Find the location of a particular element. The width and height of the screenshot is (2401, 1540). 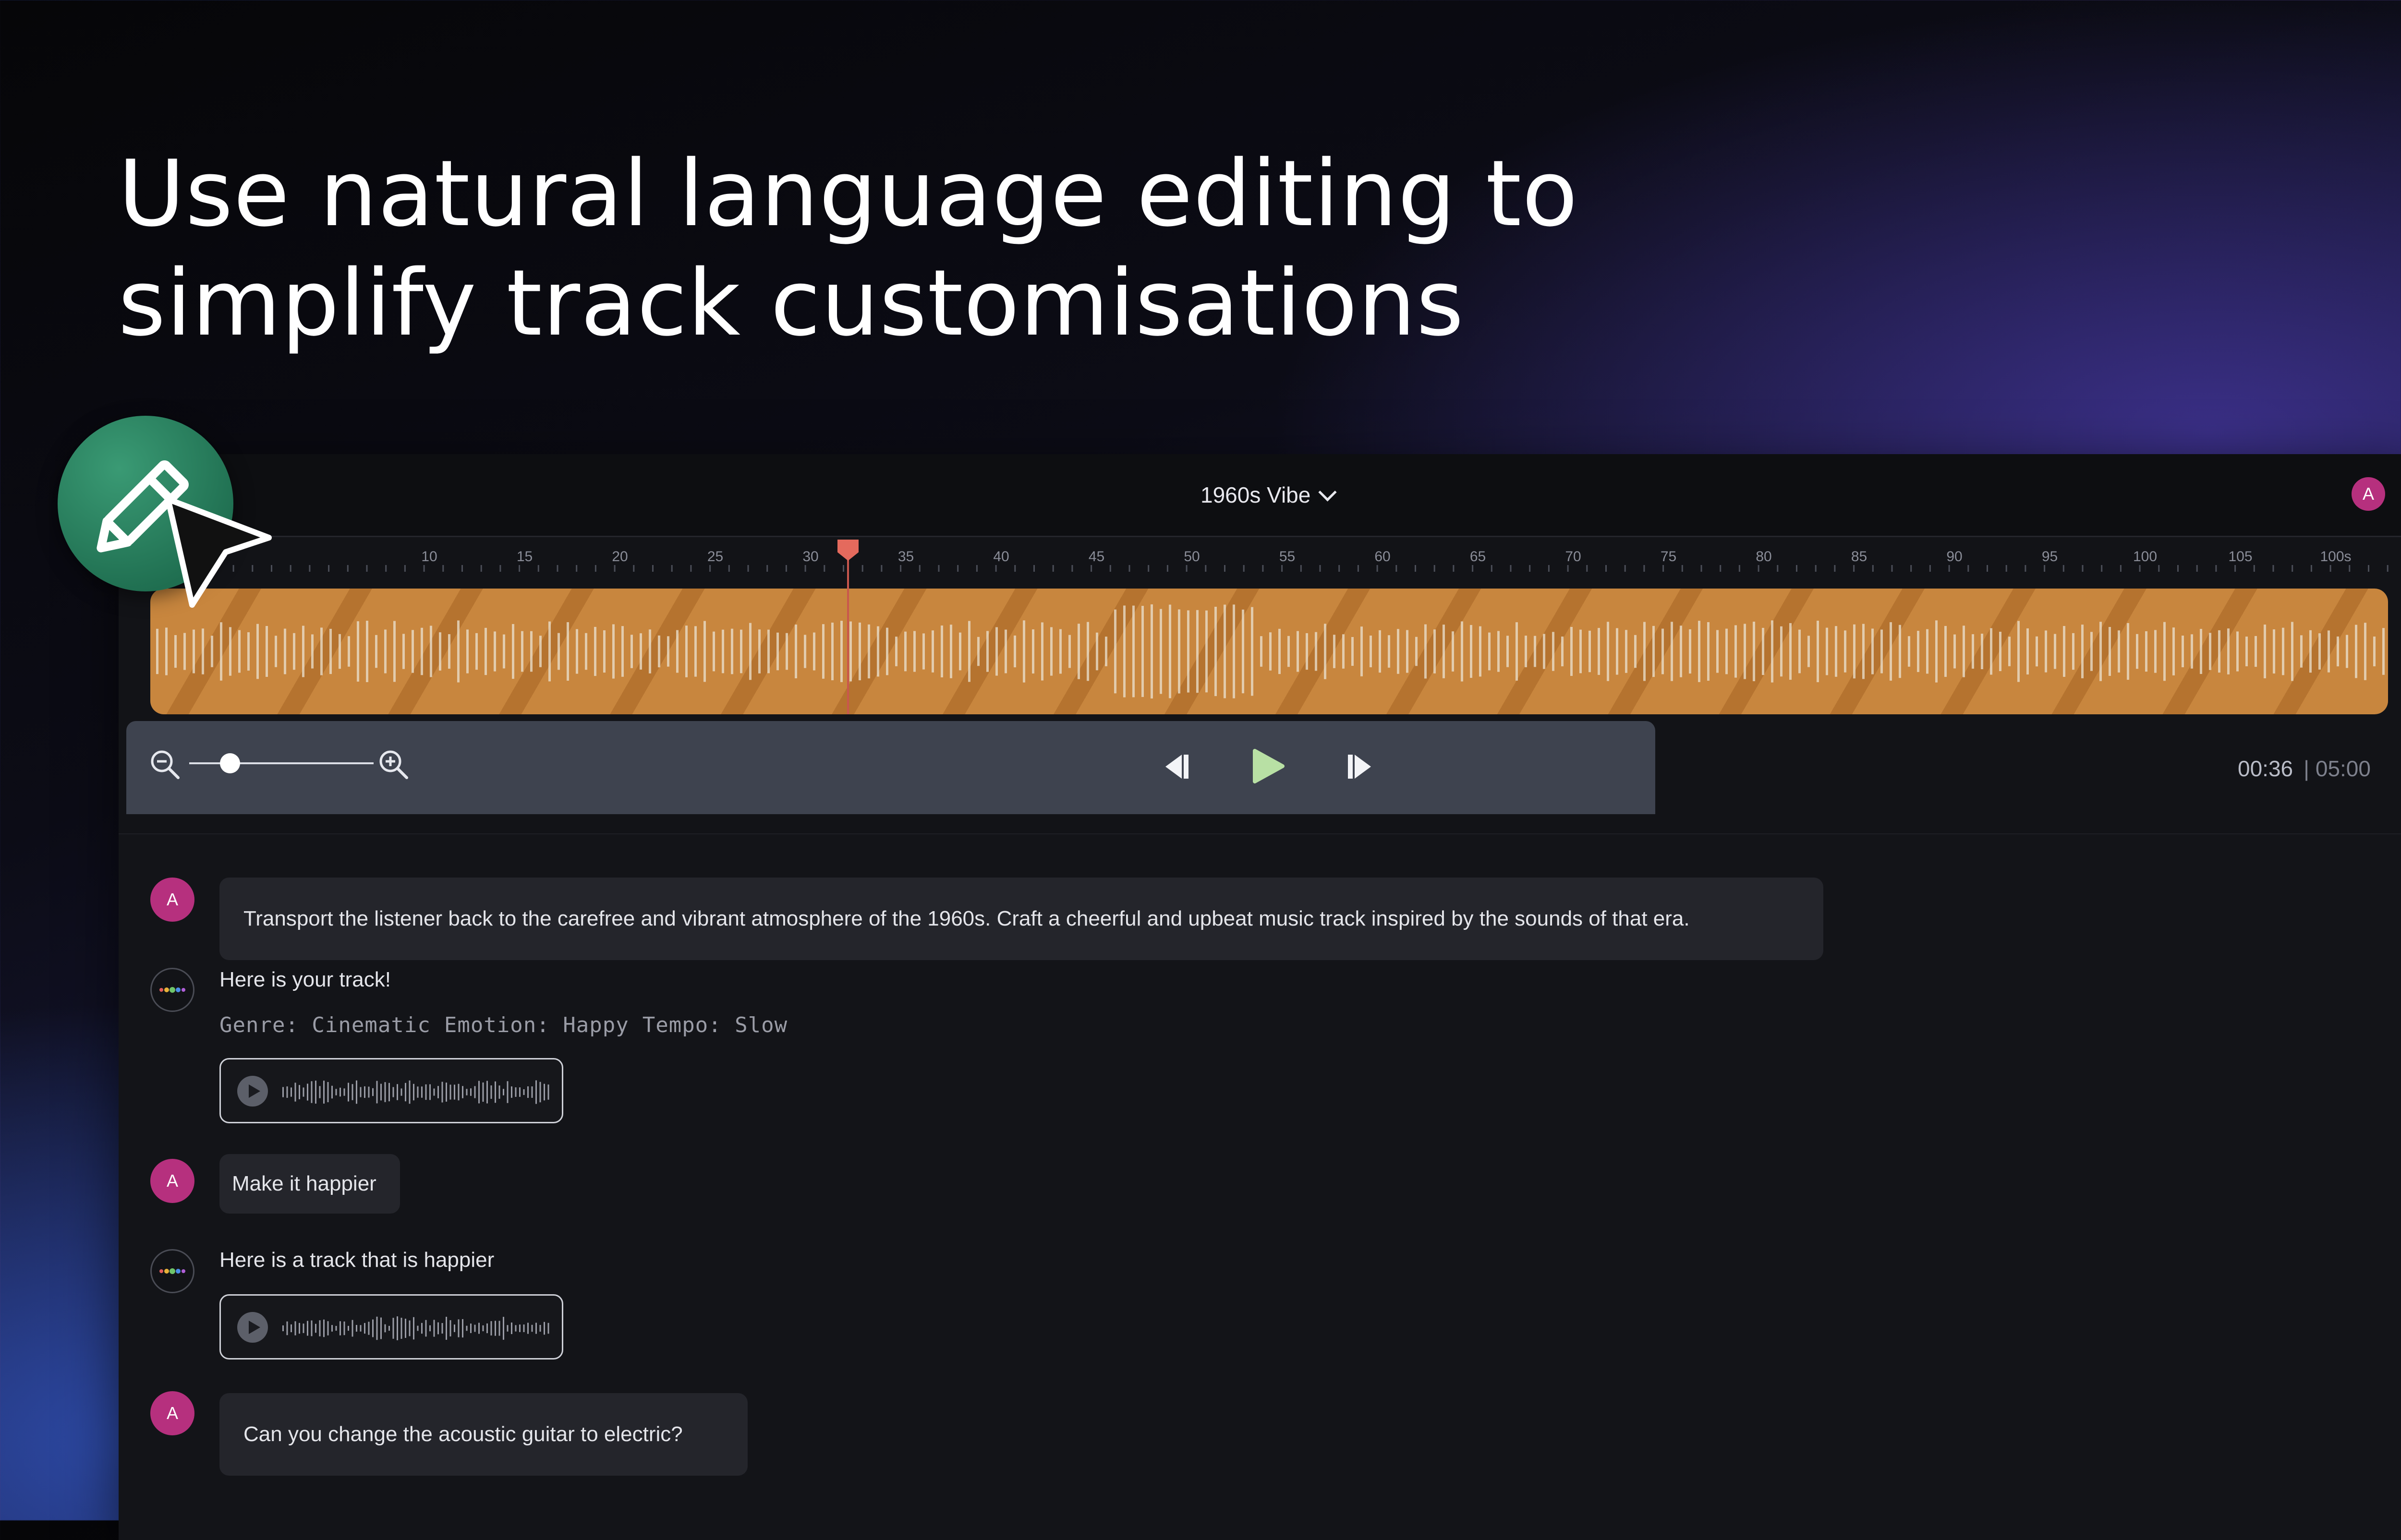

ruler-label: 20 is located at coordinates (620, 557).